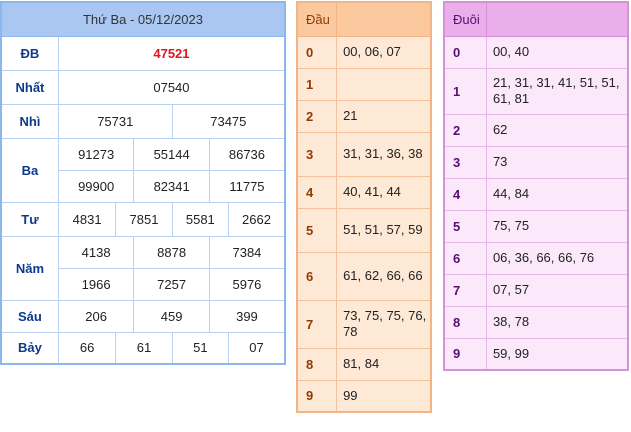 Image resolution: width=631 pixels, height=432 pixels. I want to click on dau-header-blank, so click(384, 19).